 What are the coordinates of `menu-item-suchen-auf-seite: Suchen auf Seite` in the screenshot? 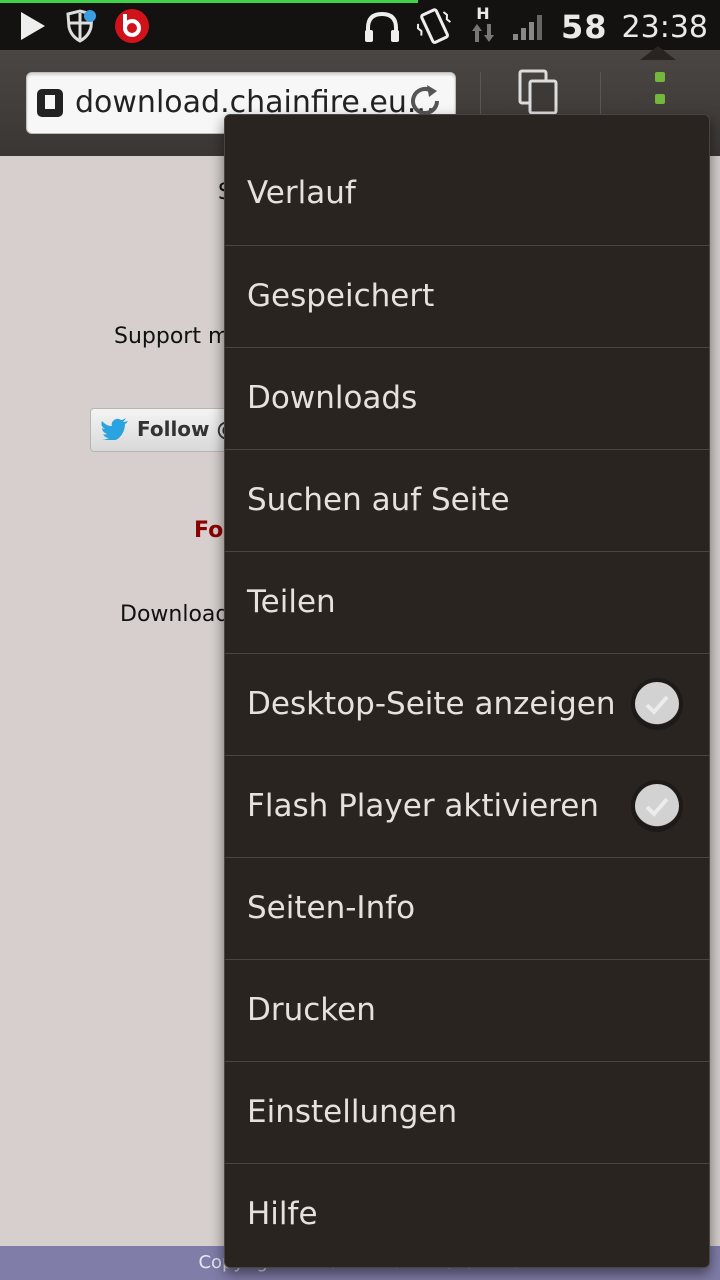 It's located at (467, 500).